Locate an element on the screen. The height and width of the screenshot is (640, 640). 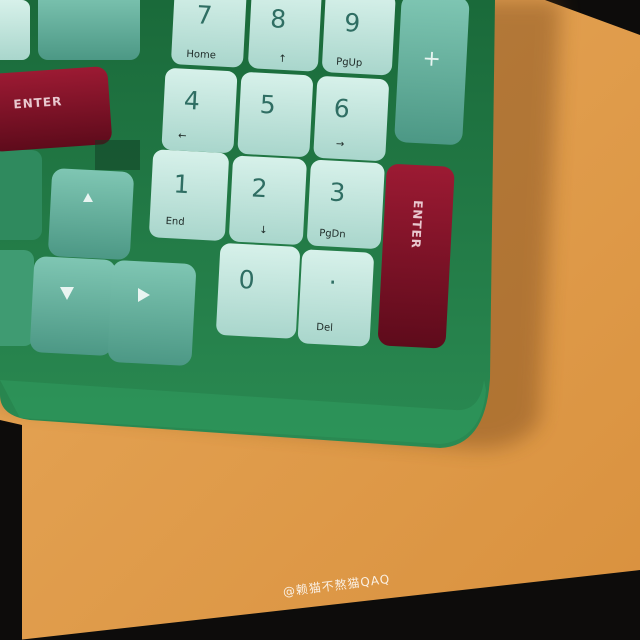
key-5-cap is located at coordinates (275, 114).